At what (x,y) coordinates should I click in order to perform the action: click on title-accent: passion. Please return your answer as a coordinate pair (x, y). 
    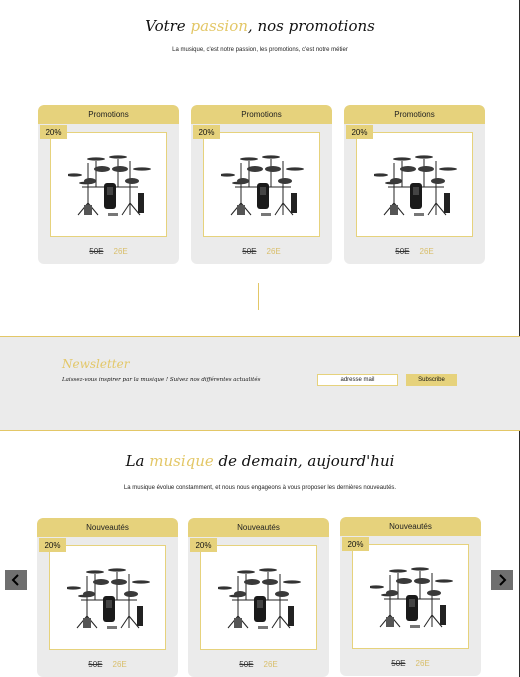
    Looking at the image, I should click on (219, 26).